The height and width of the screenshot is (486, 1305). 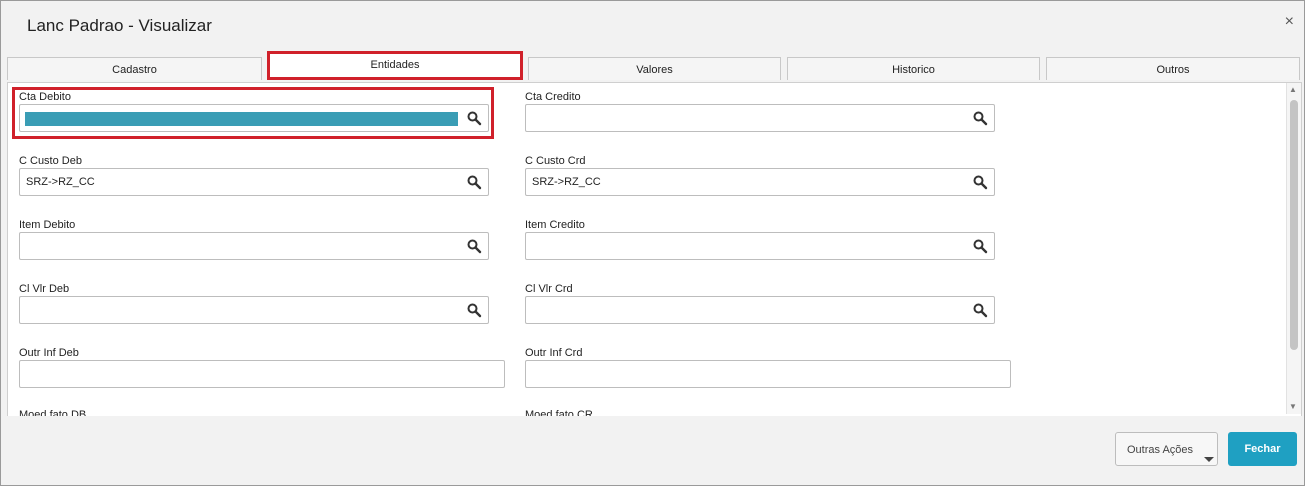 What do you see at coordinates (1262, 449) in the screenshot?
I see `fechar-button: Fechar` at bounding box center [1262, 449].